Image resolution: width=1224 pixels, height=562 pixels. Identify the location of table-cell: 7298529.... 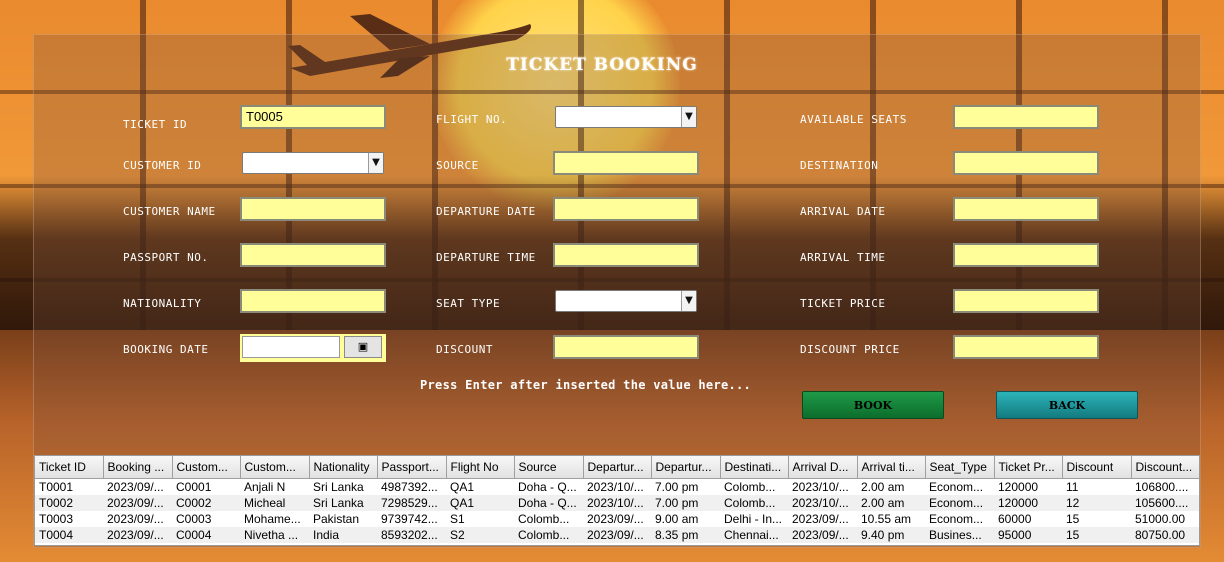
(411, 503).